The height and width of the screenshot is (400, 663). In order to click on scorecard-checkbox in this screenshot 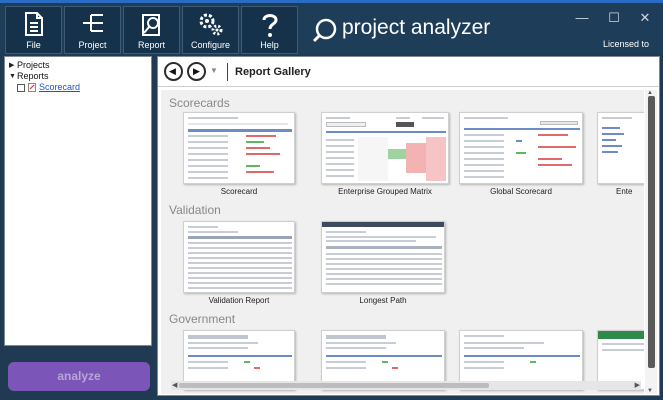, I will do `click(21, 87)`.